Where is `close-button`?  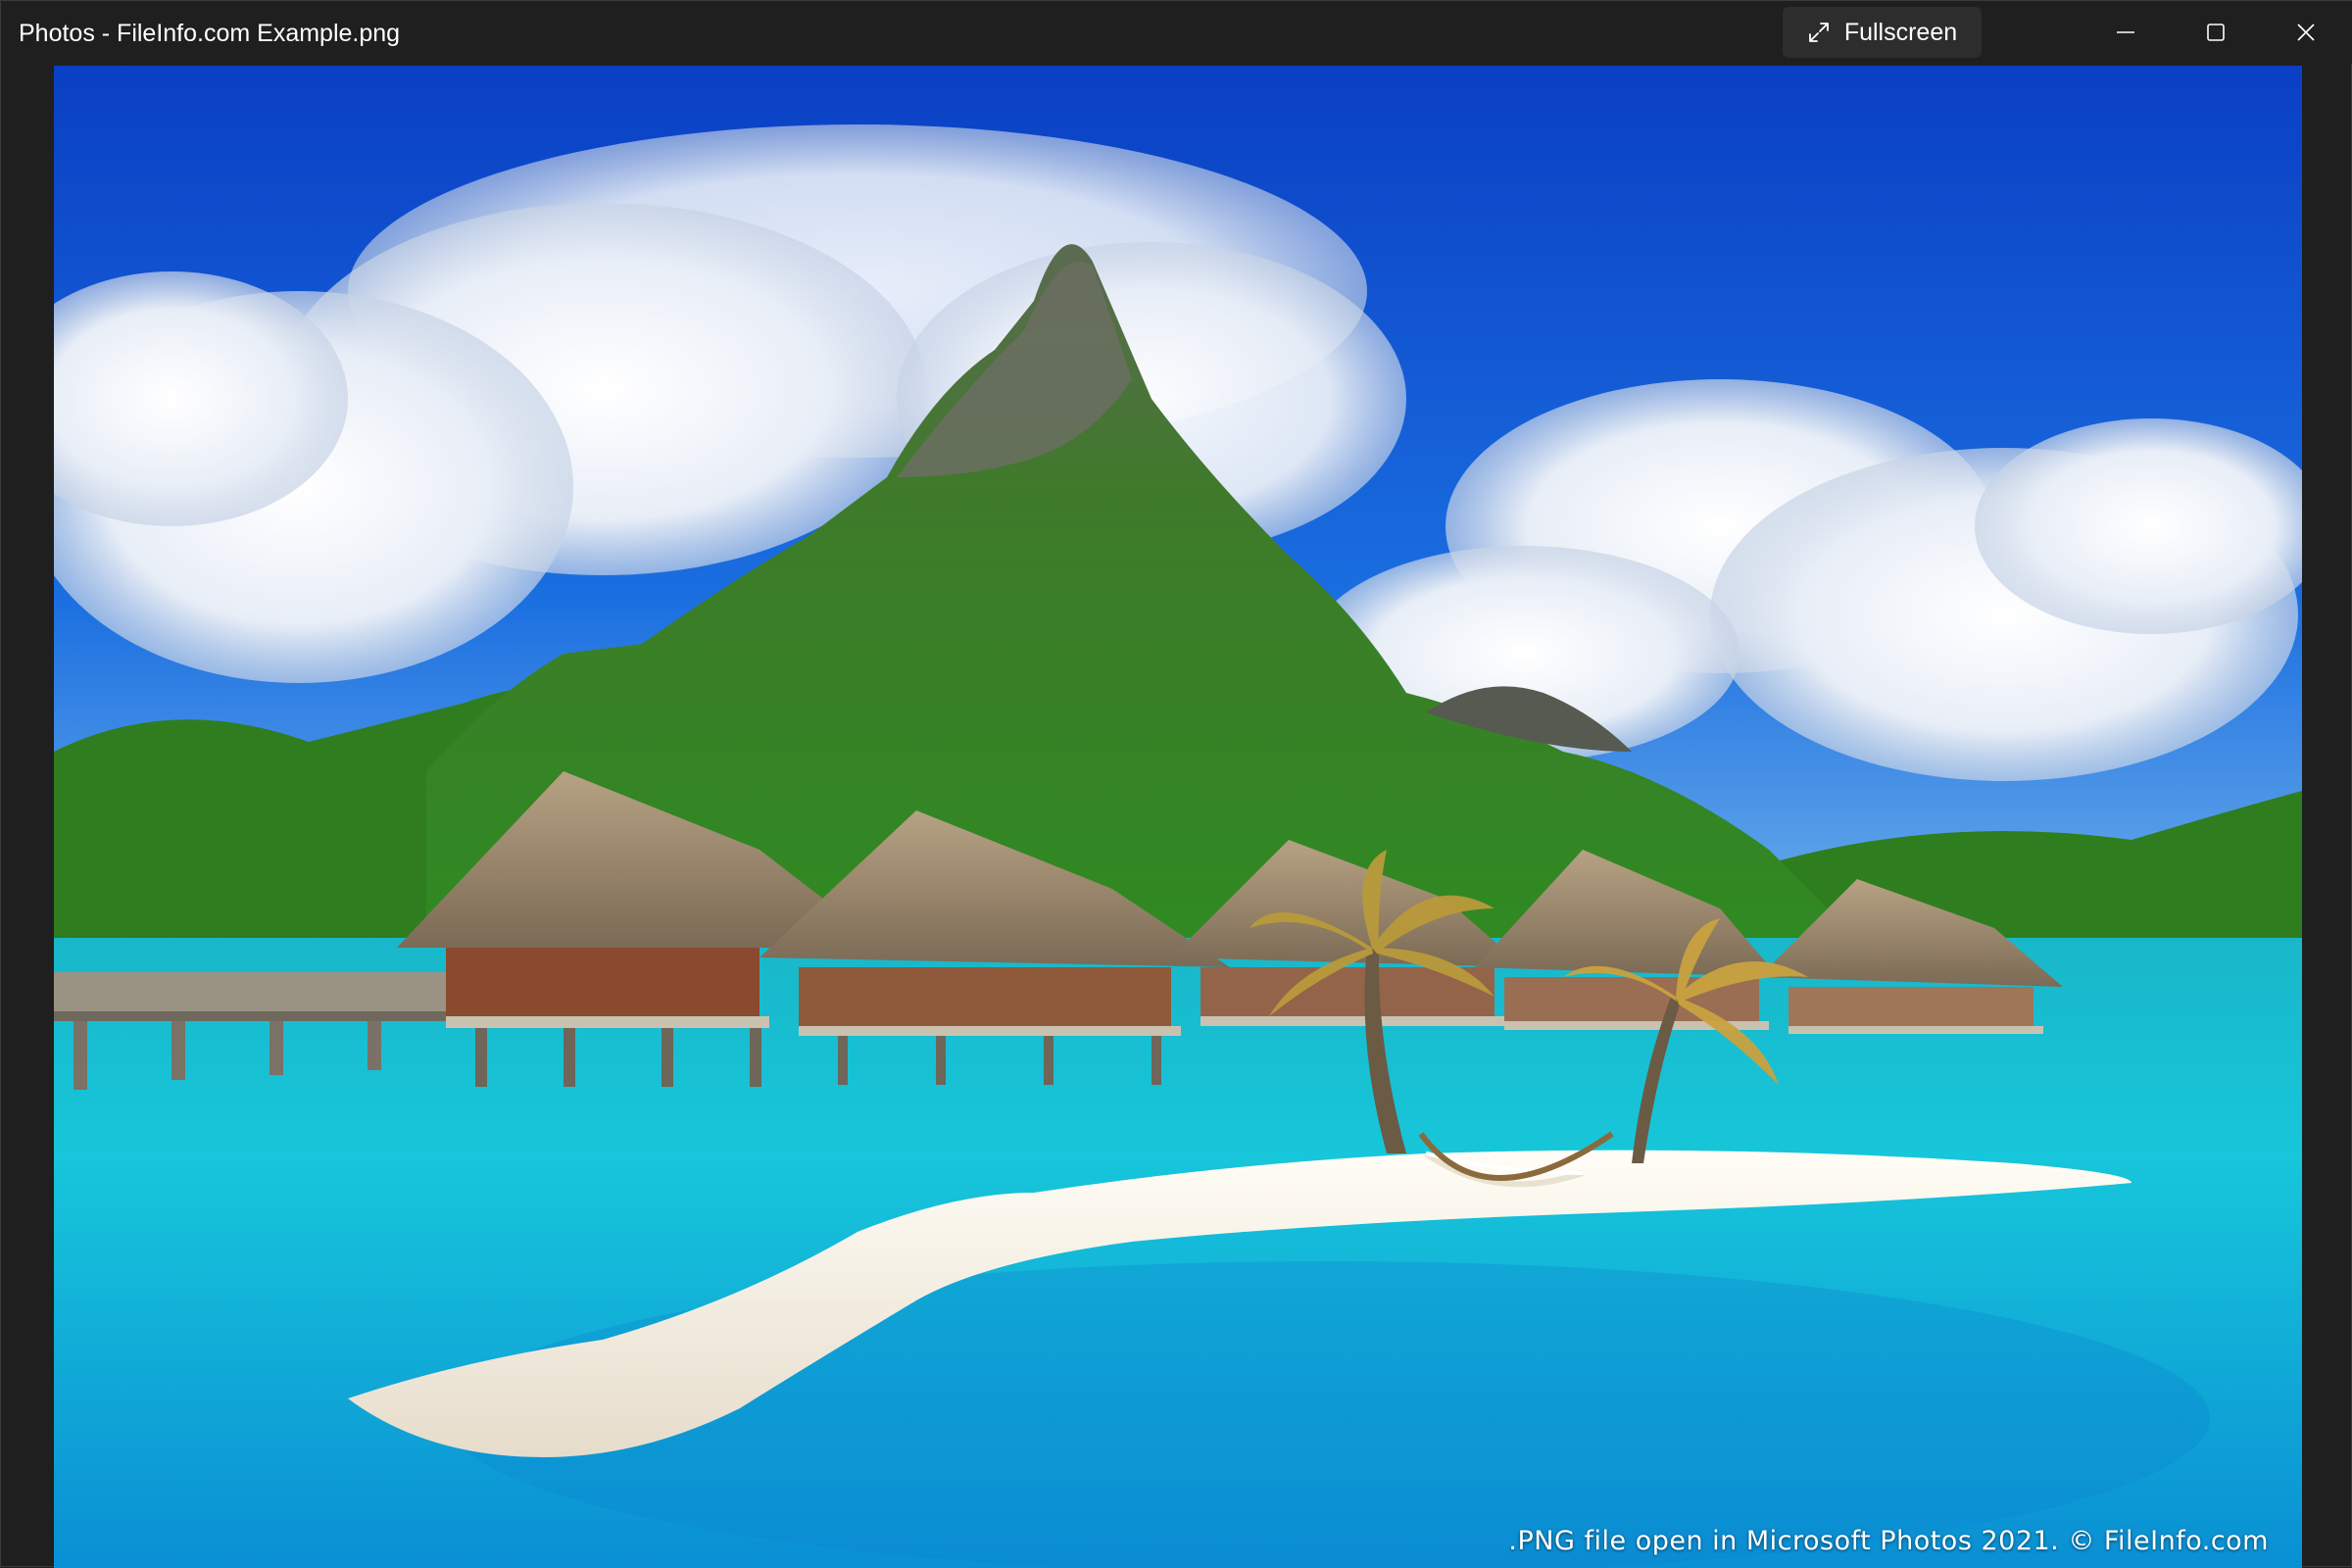 close-button is located at coordinates (2306, 32).